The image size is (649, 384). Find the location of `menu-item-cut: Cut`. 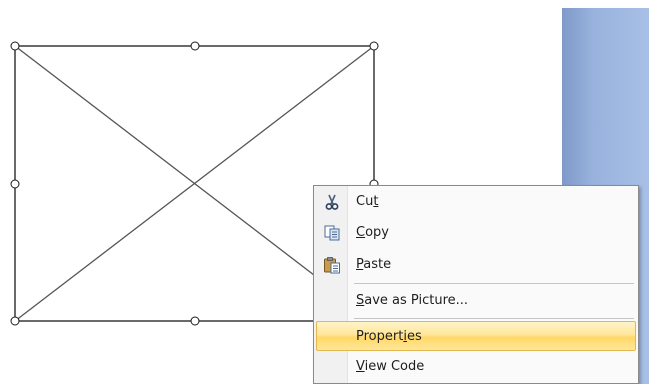

menu-item-cut: Cut is located at coordinates (476, 202).